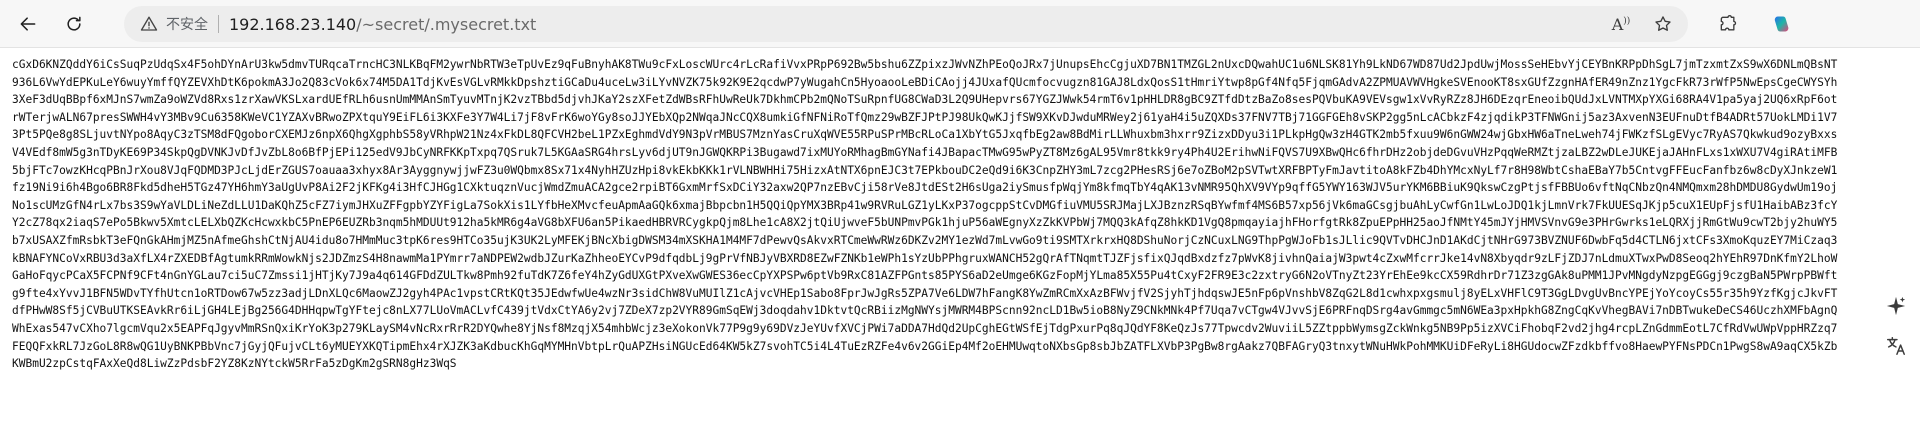 The width and height of the screenshot is (1920, 432). I want to click on sparkle-button, so click(1896, 306).